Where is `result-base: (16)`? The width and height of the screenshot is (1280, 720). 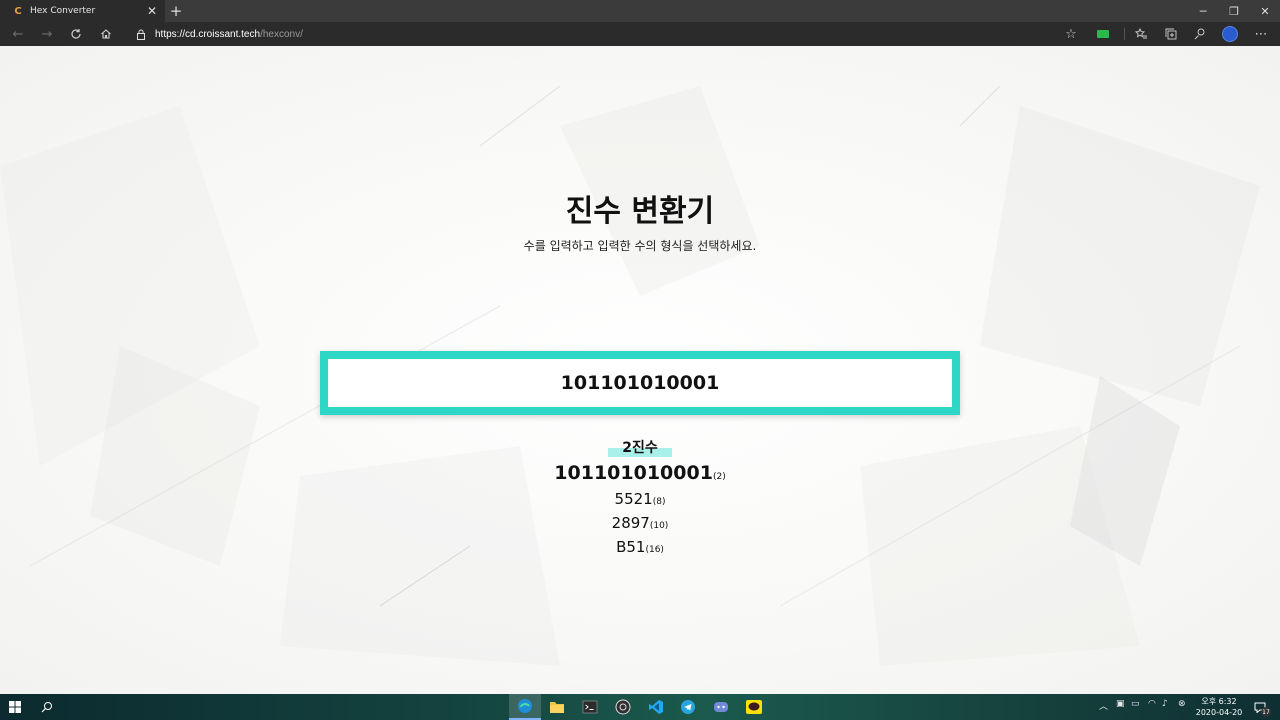
result-base: (16) is located at coordinates (654, 550).